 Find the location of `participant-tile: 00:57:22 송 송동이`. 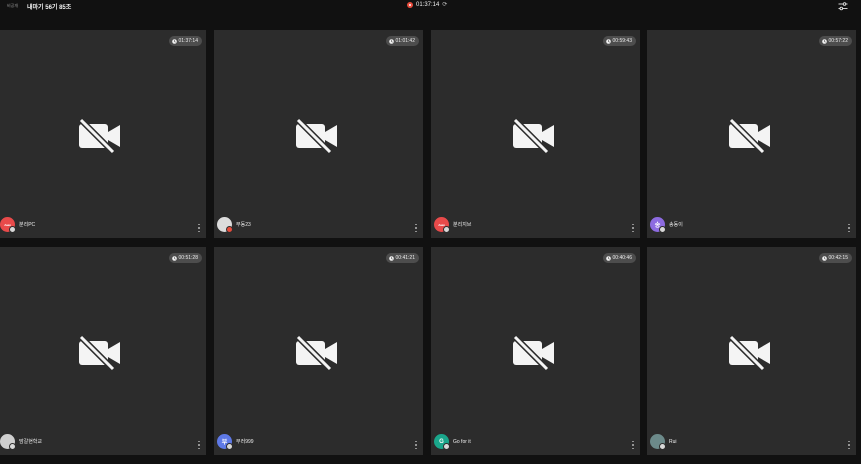

participant-tile: 00:57:22 송 송동이 is located at coordinates (751, 134).